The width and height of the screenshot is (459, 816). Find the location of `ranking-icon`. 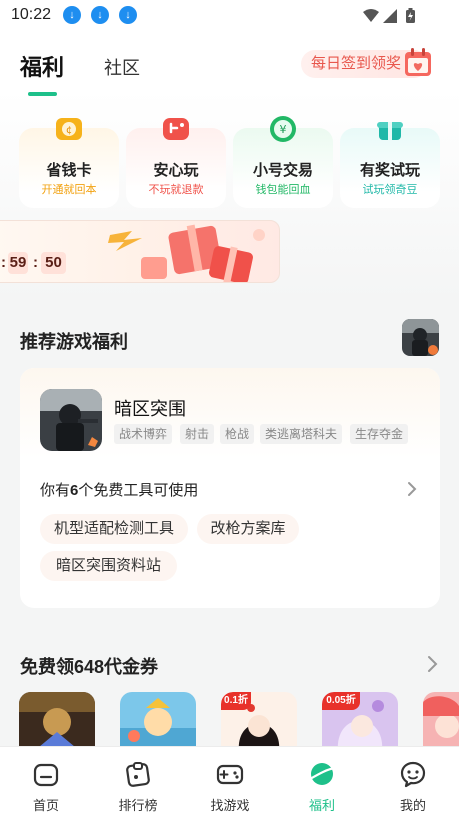

ranking-icon is located at coordinates (138, 774).